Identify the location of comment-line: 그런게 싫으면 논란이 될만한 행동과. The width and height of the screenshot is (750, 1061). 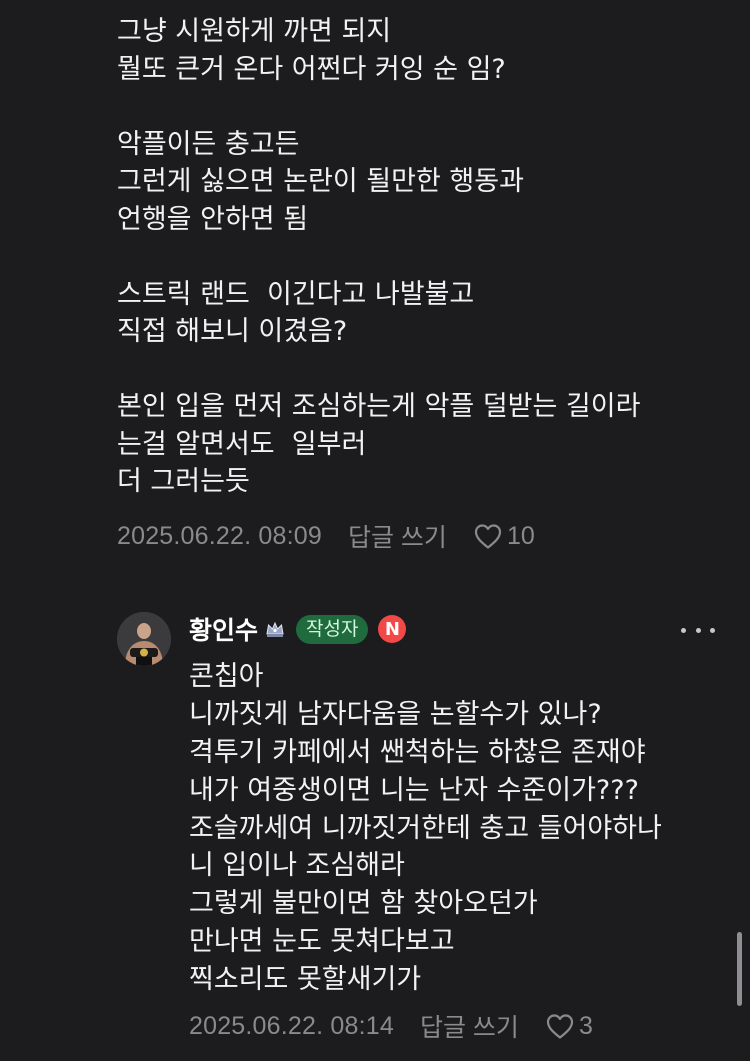
(320, 181).